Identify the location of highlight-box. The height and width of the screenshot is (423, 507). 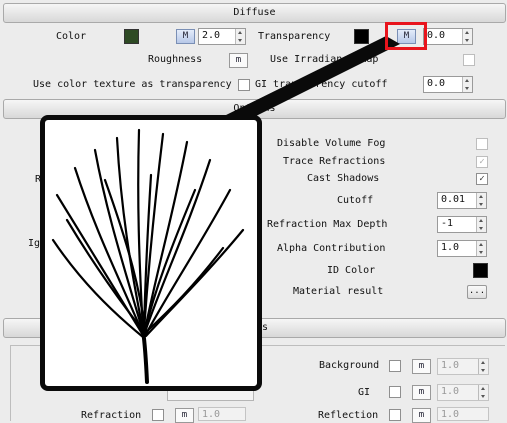
(406, 36).